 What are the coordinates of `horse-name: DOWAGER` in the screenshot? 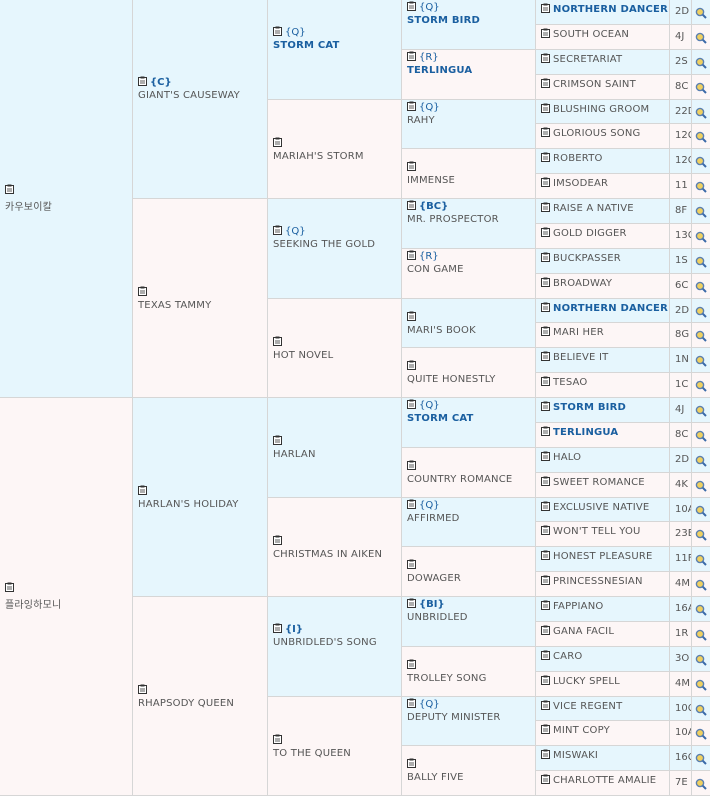 It's located at (470, 578).